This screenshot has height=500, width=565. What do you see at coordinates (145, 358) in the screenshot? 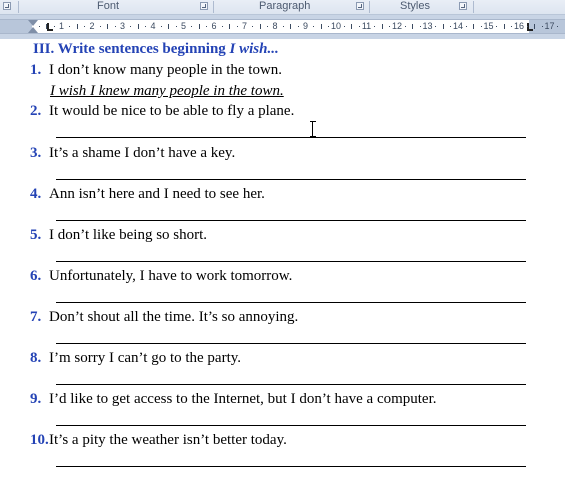
I see `item-text: I’m sorry I can’t go to the party.` at bounding box center [145, 358].